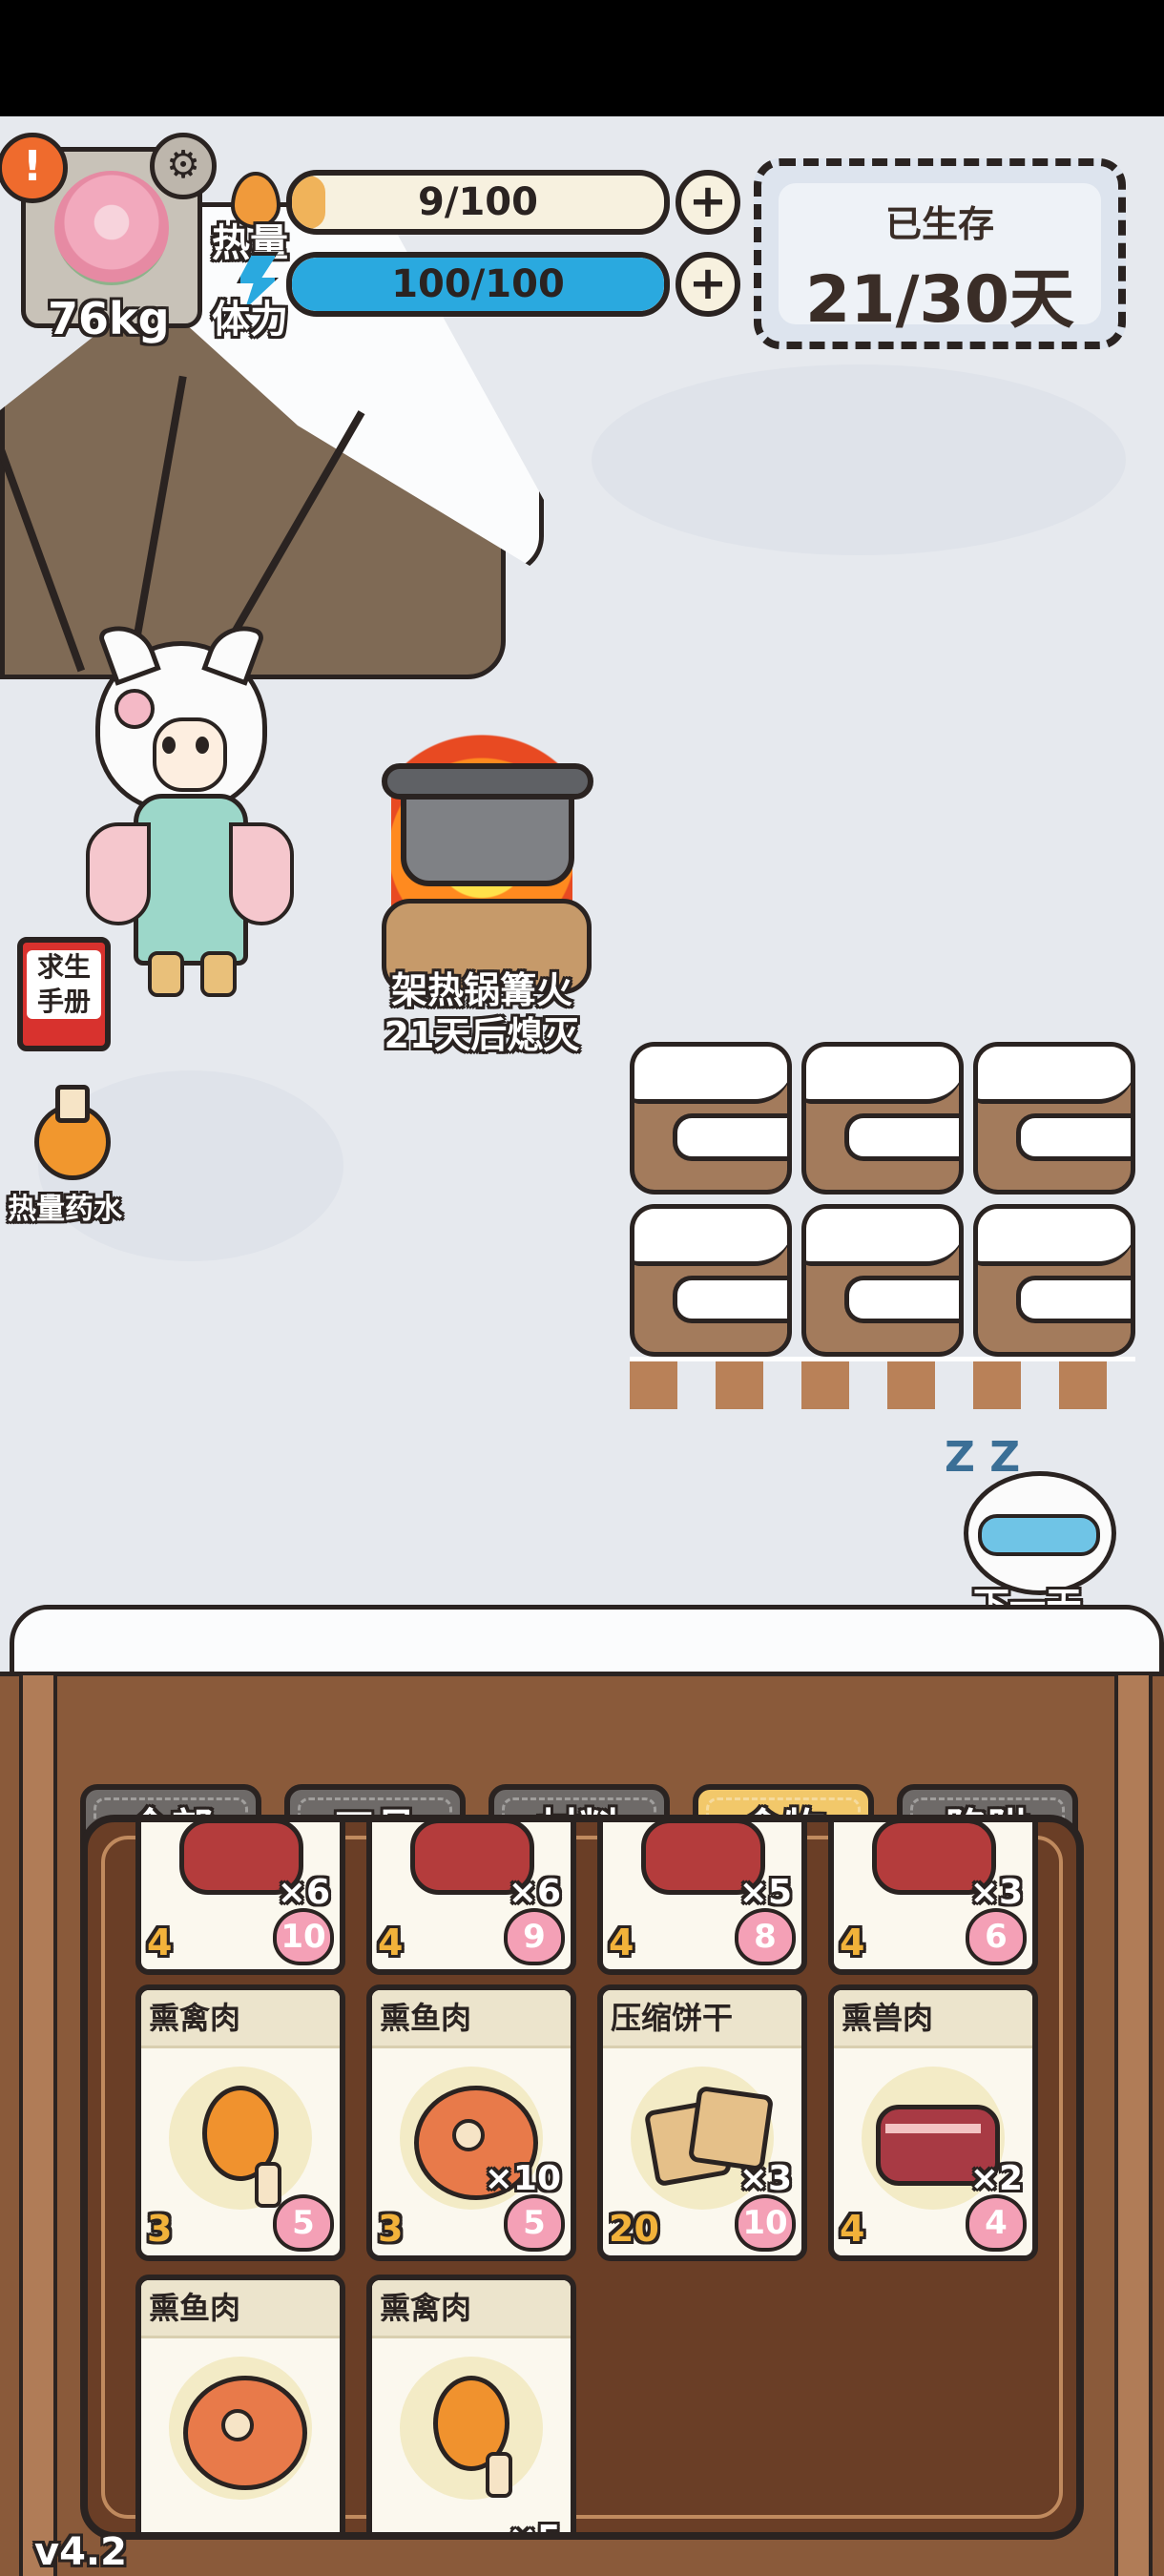 This screenshot has height=2576, width=1164. What do you see at coordinates (478, 202) in the screenshot?
I see `heat-bar: 9/100` at bounding box center [478, 202].